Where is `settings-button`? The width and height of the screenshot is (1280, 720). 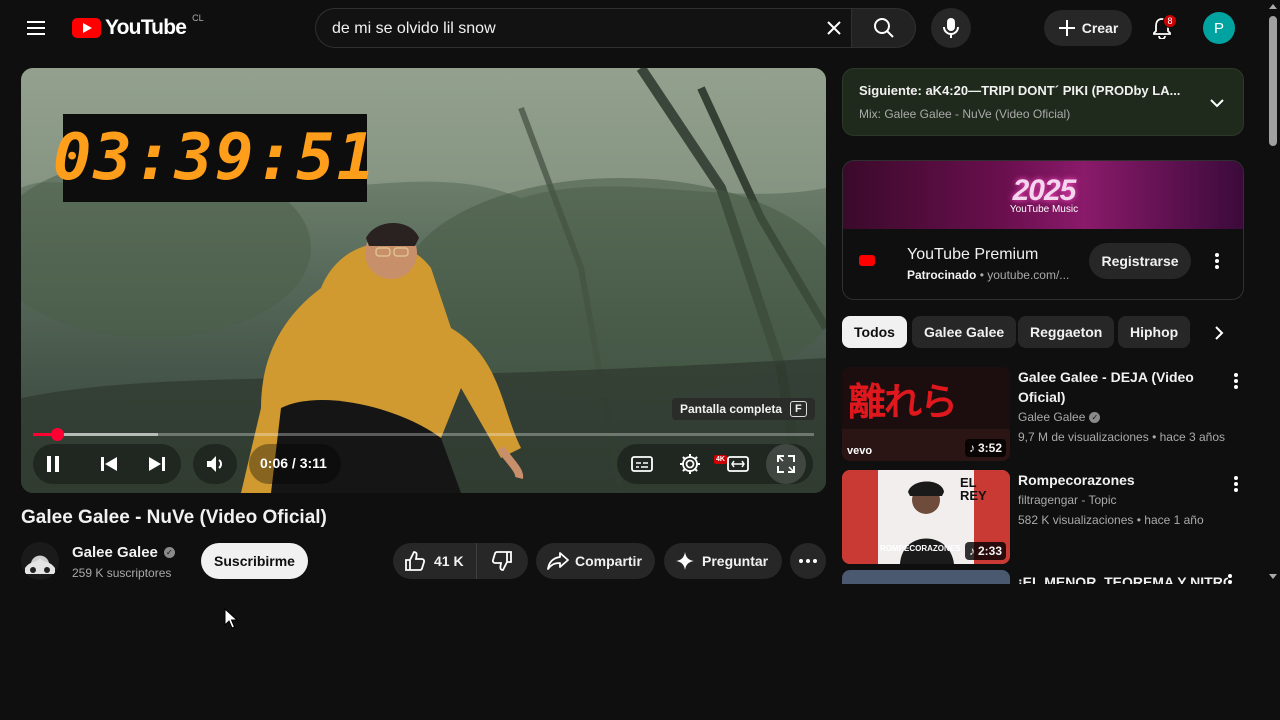
settings-button is located at coordinates (690, 464).